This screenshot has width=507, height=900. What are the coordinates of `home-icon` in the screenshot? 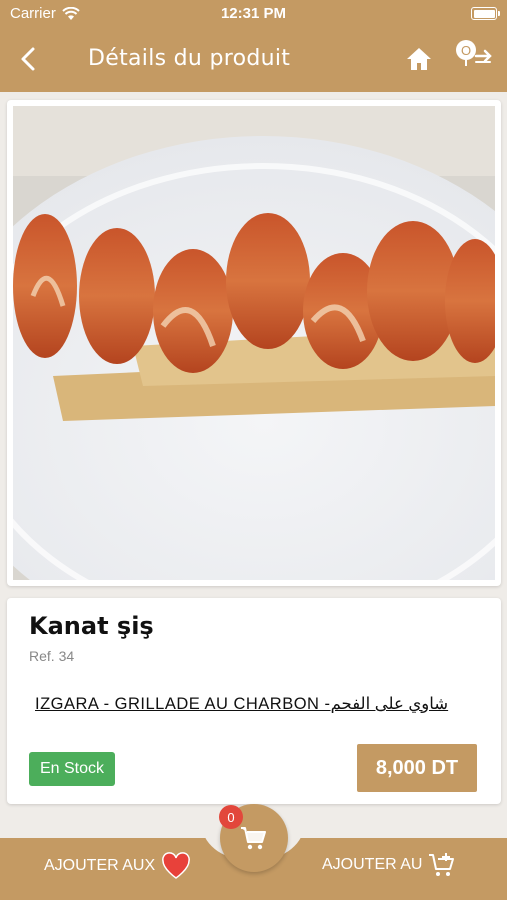 It's located at (419, 59).